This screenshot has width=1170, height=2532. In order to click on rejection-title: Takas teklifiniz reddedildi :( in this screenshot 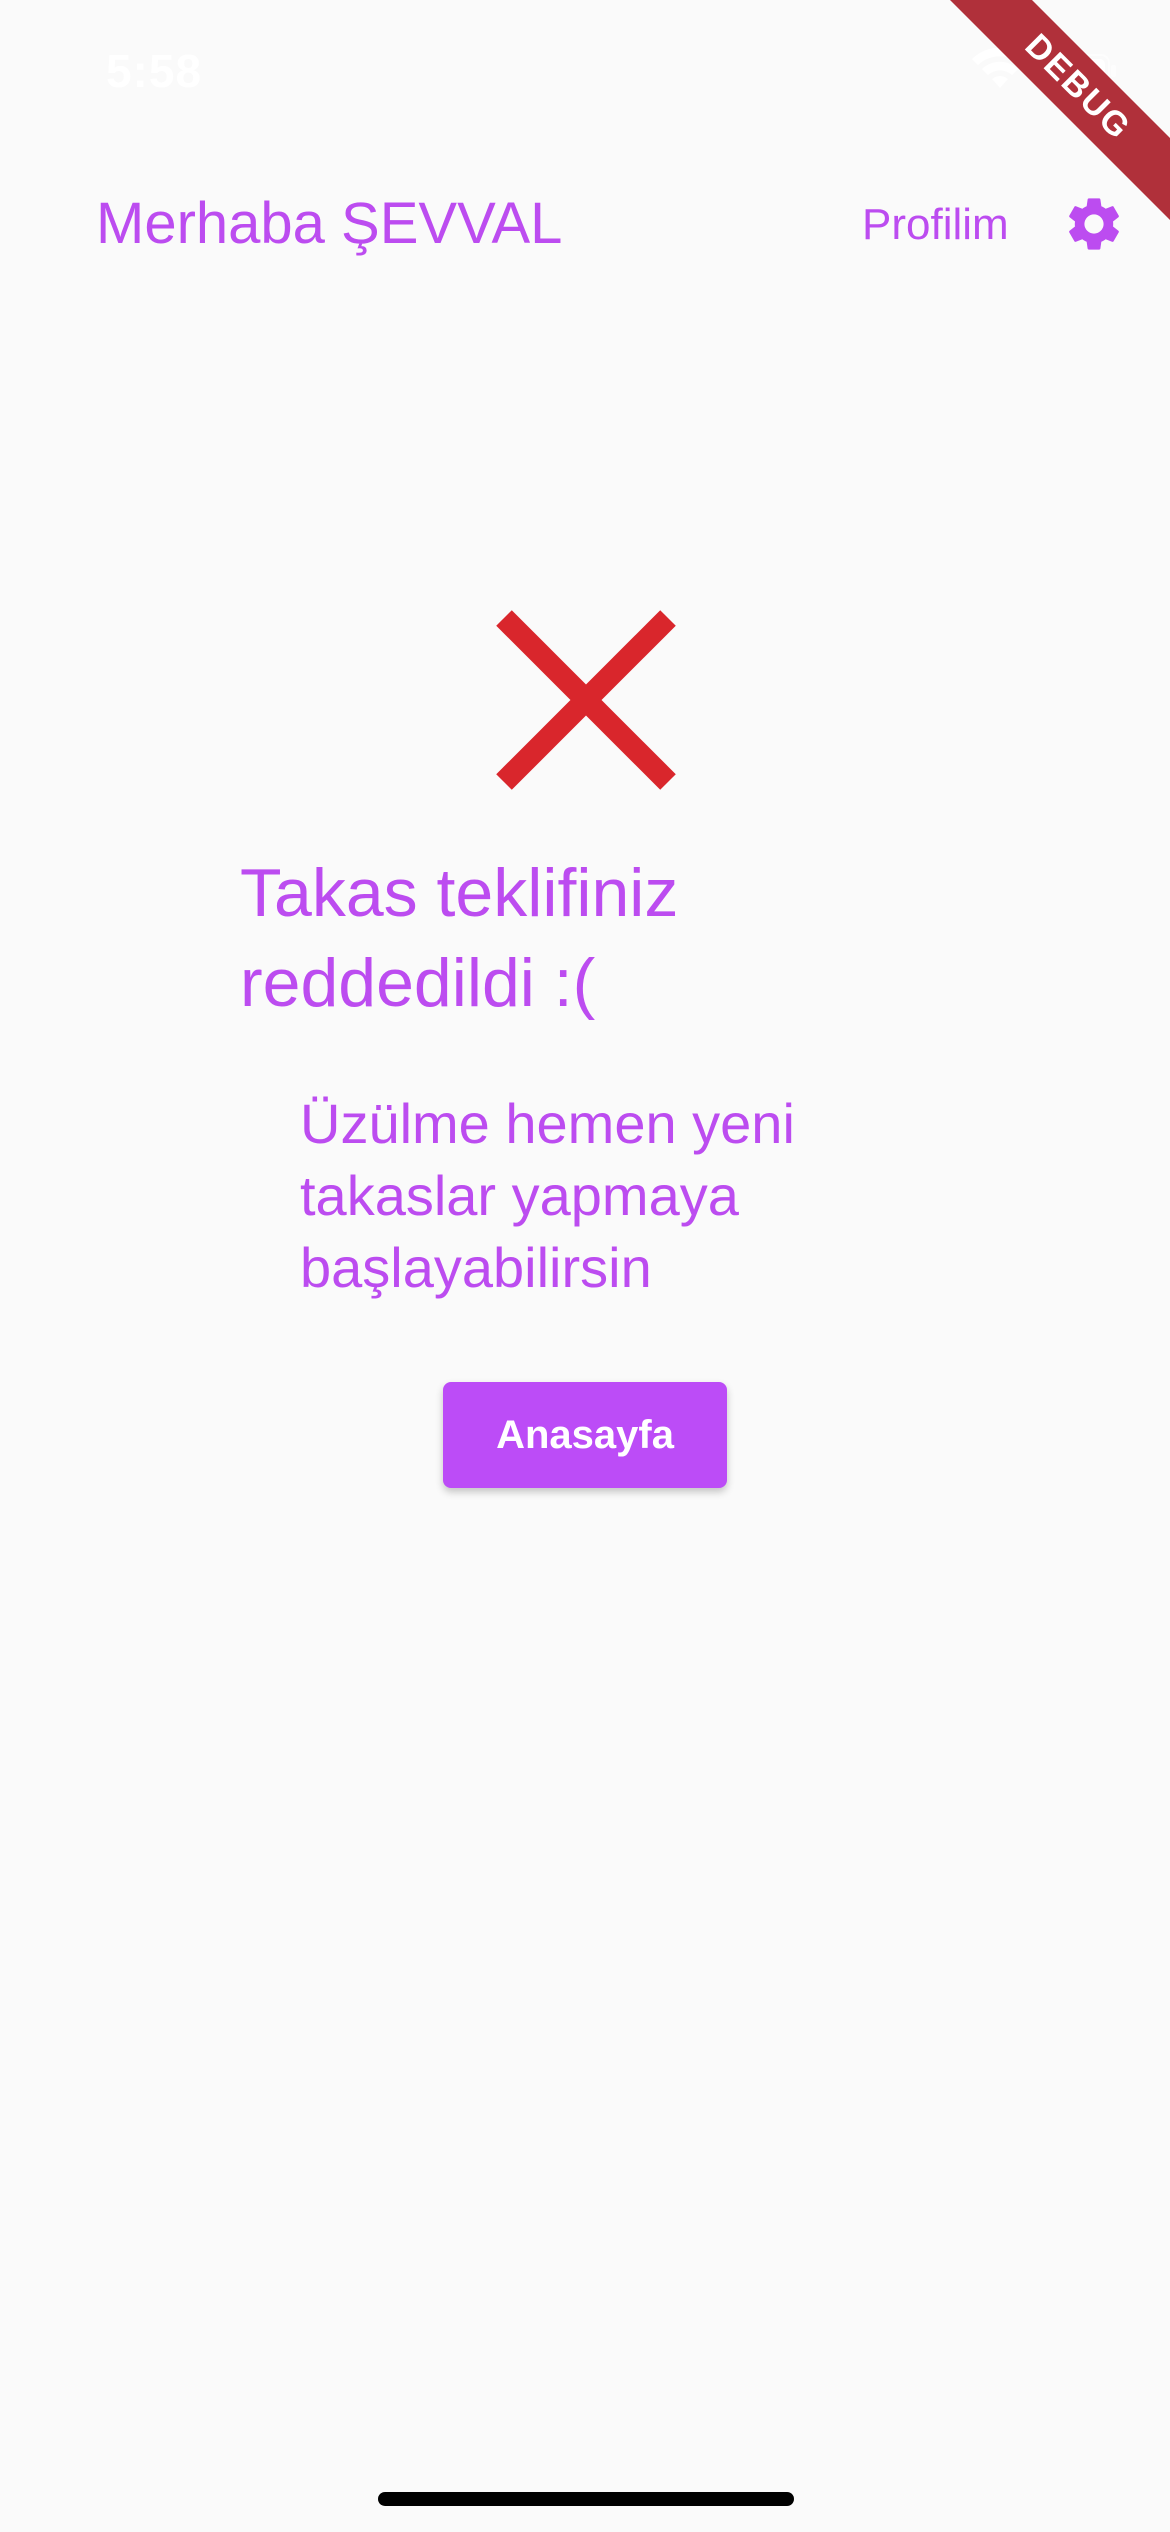, I will do `click(459, 938)`.